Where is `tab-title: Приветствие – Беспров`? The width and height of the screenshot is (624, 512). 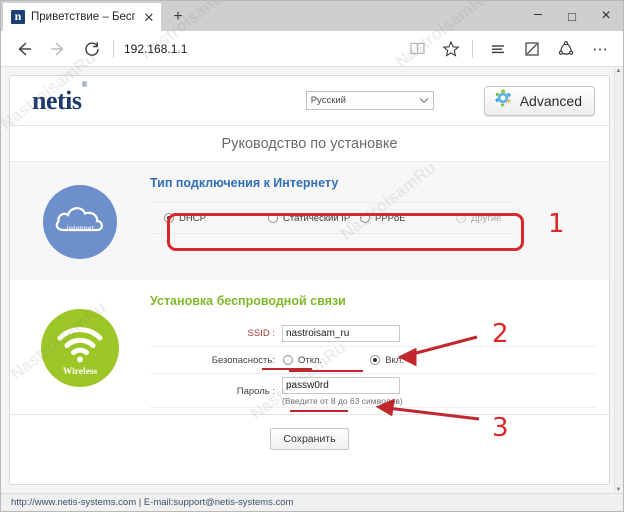 tab-title: Приветствие – Беспров is located at coordinates (83, 17).